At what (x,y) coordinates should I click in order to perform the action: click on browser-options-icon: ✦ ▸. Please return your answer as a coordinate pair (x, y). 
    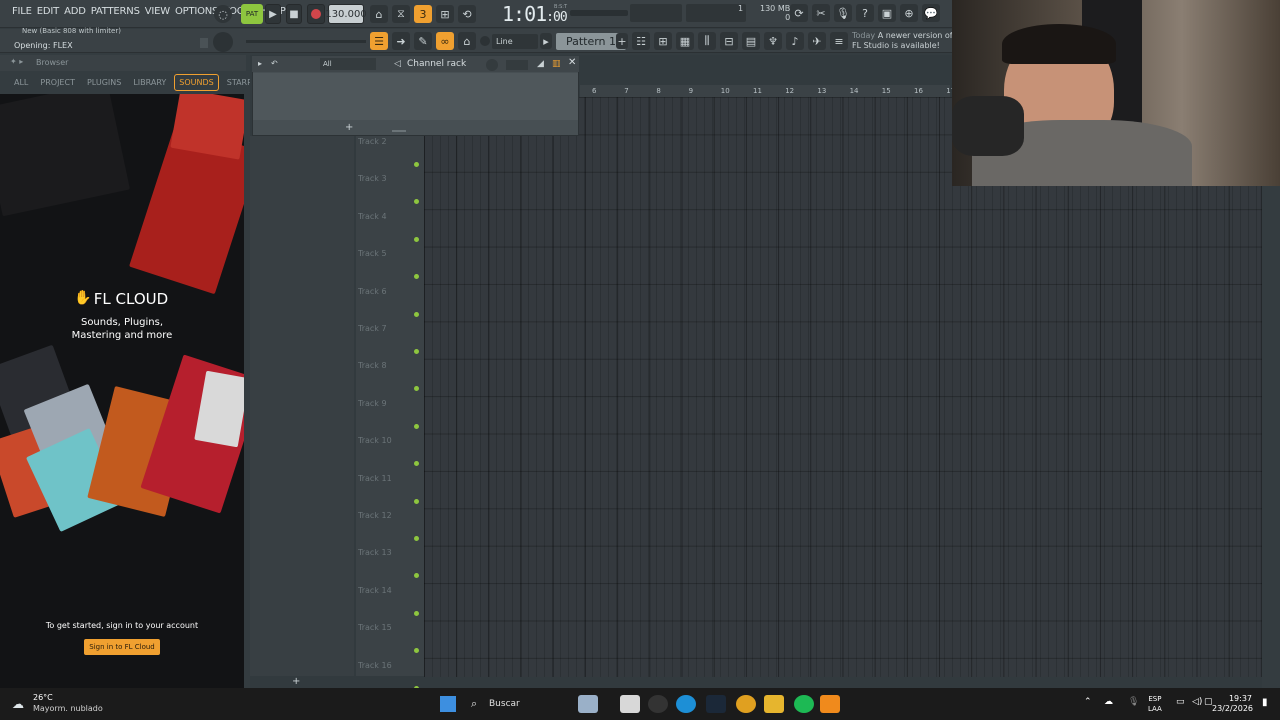
    Looking at the image, I should click on (16, 61).